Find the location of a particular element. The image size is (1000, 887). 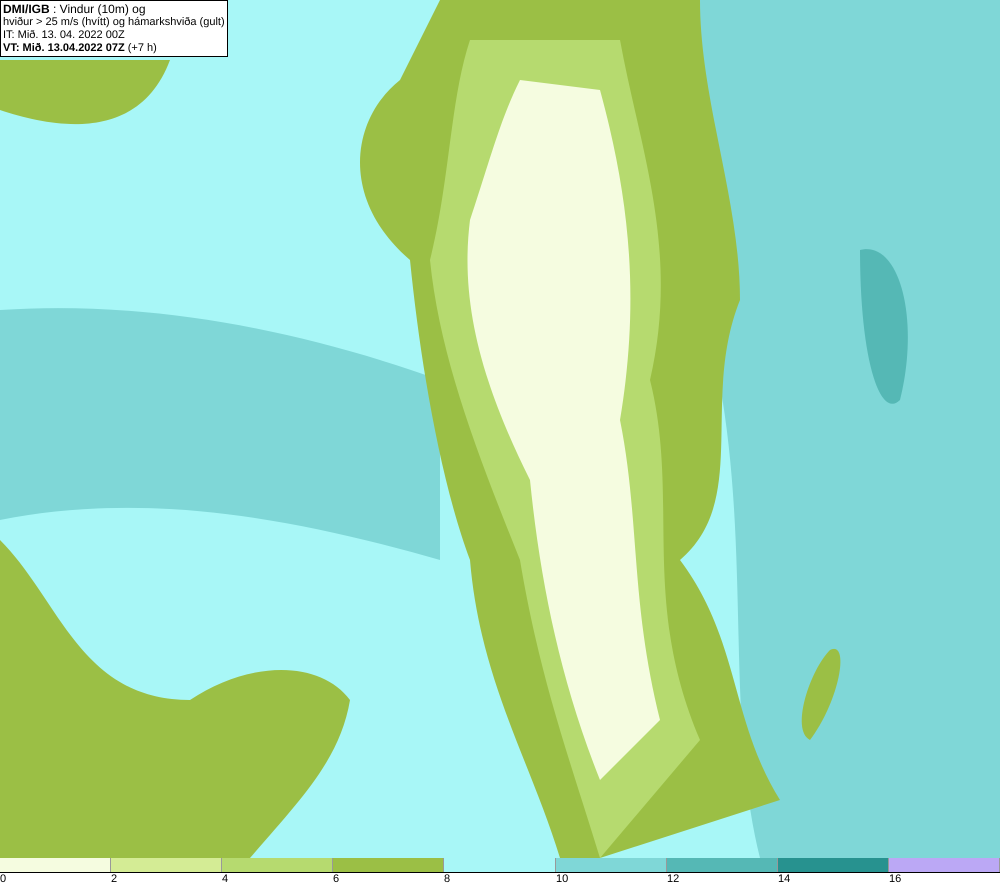

title-line: VT: Mið. 13.04.2022 07Z (+7 h) is located at coordinates (80, 48).